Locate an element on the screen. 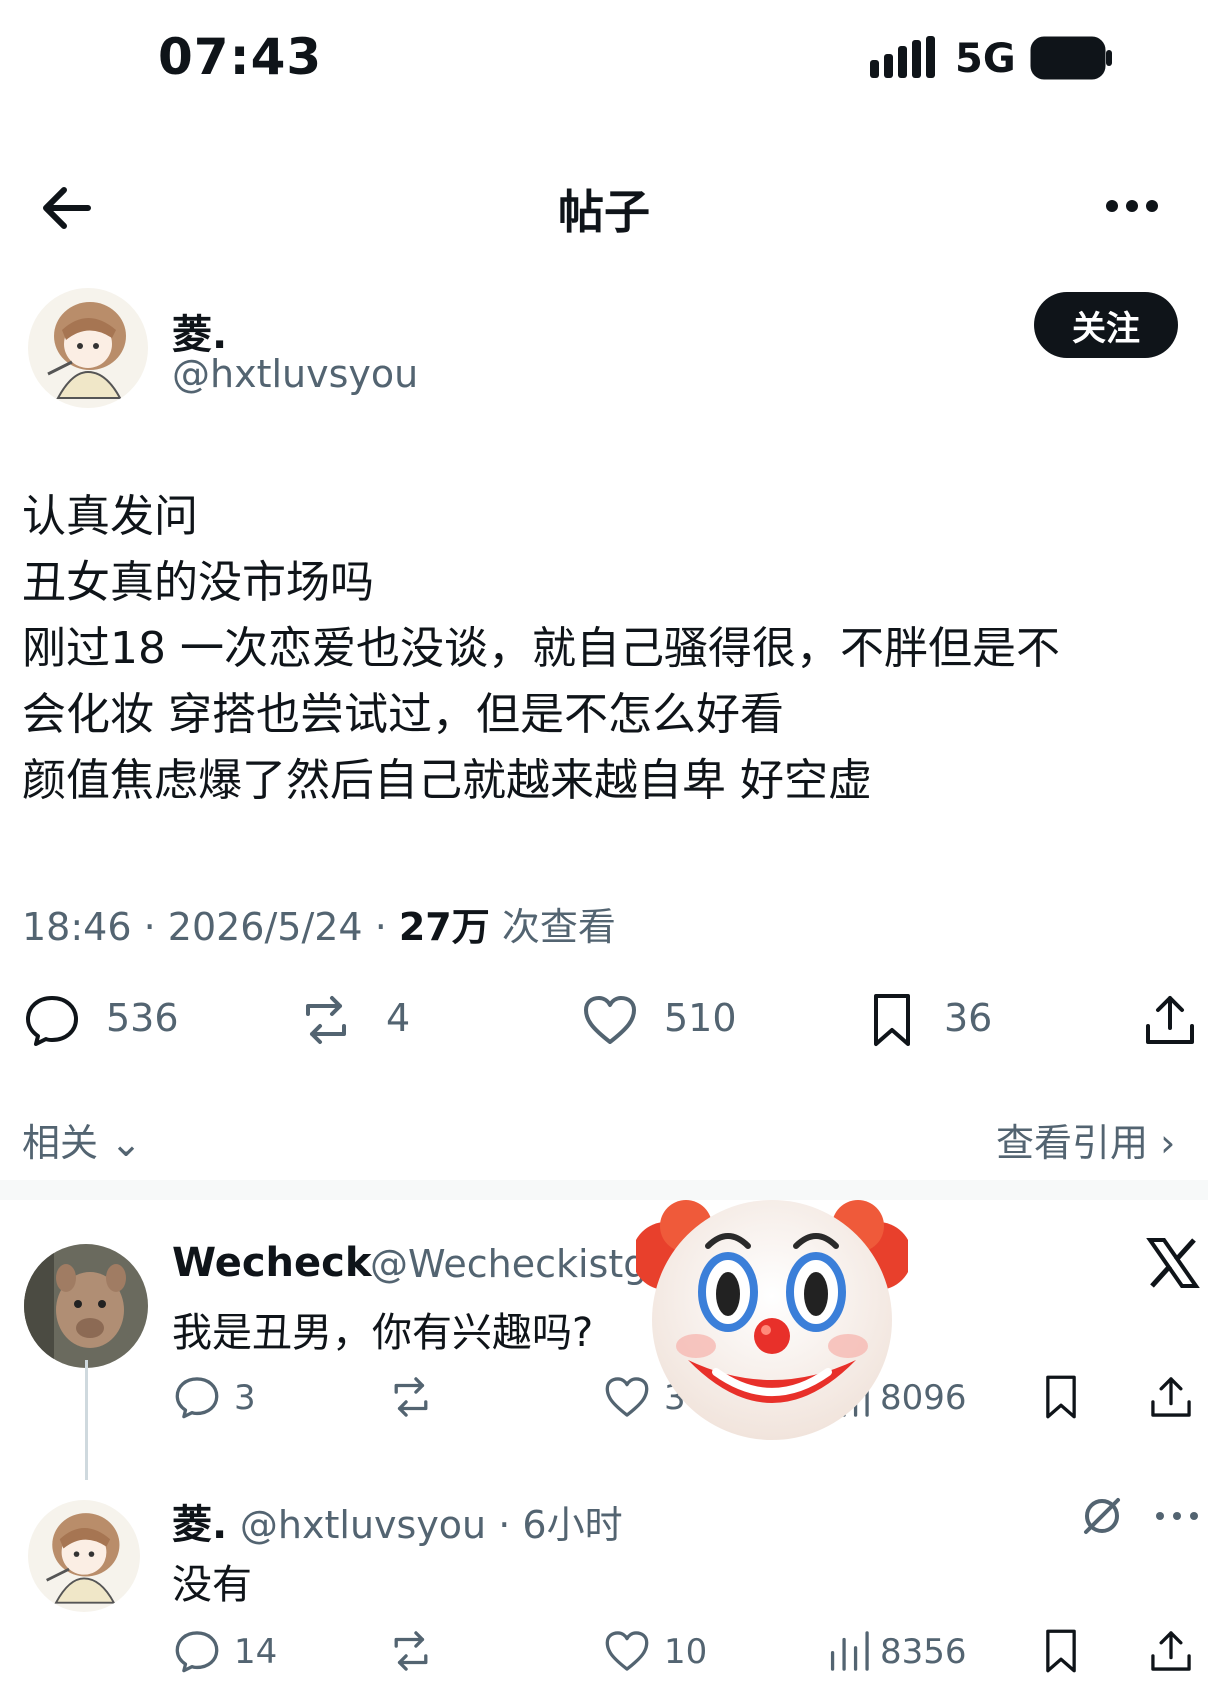 The image size is (1208, 1704). post-meta: 18:46 · 2026/5/24 · 27万 次查看 is located at coordinates (319, 927).